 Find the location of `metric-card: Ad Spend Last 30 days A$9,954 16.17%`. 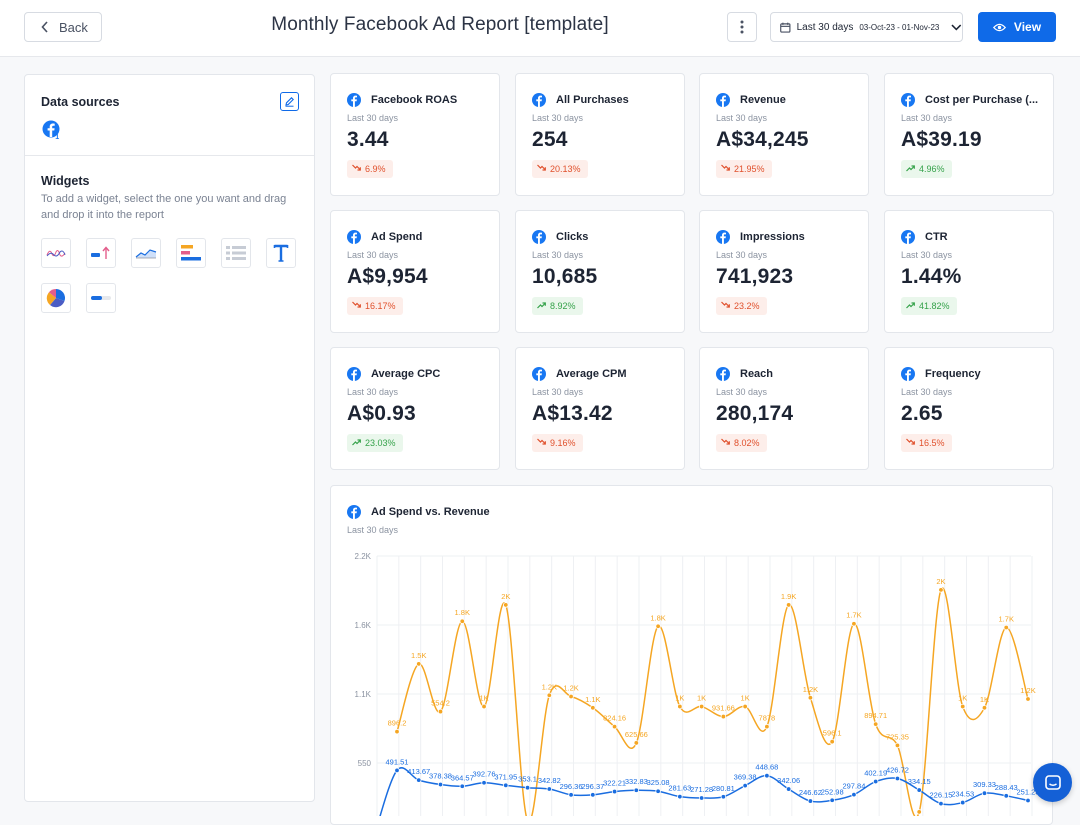

metric-card: Ad Spend Last 30 days A$9,954 16.17% is located at coordinates (415, 271).